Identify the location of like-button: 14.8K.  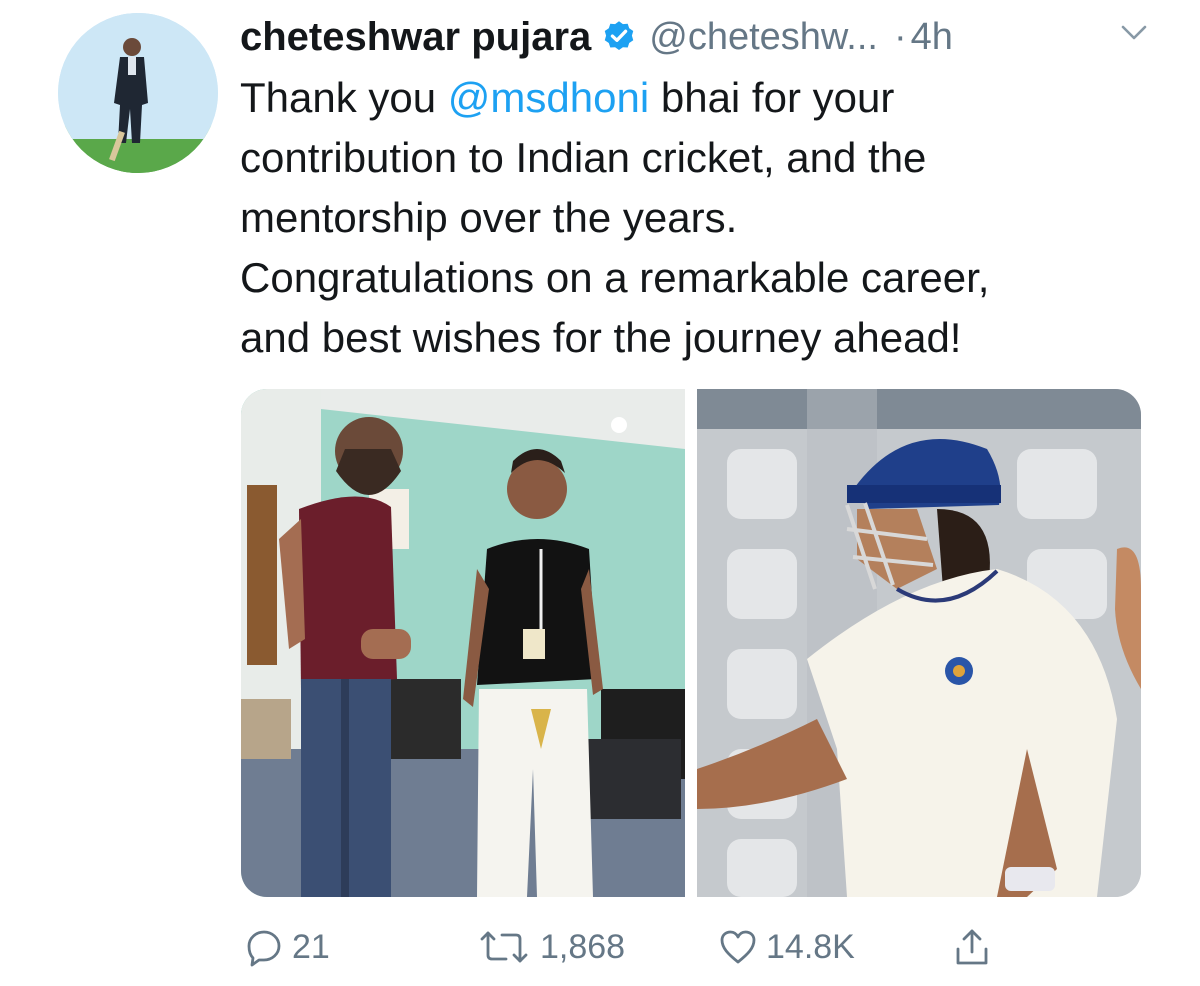
(786, 947).